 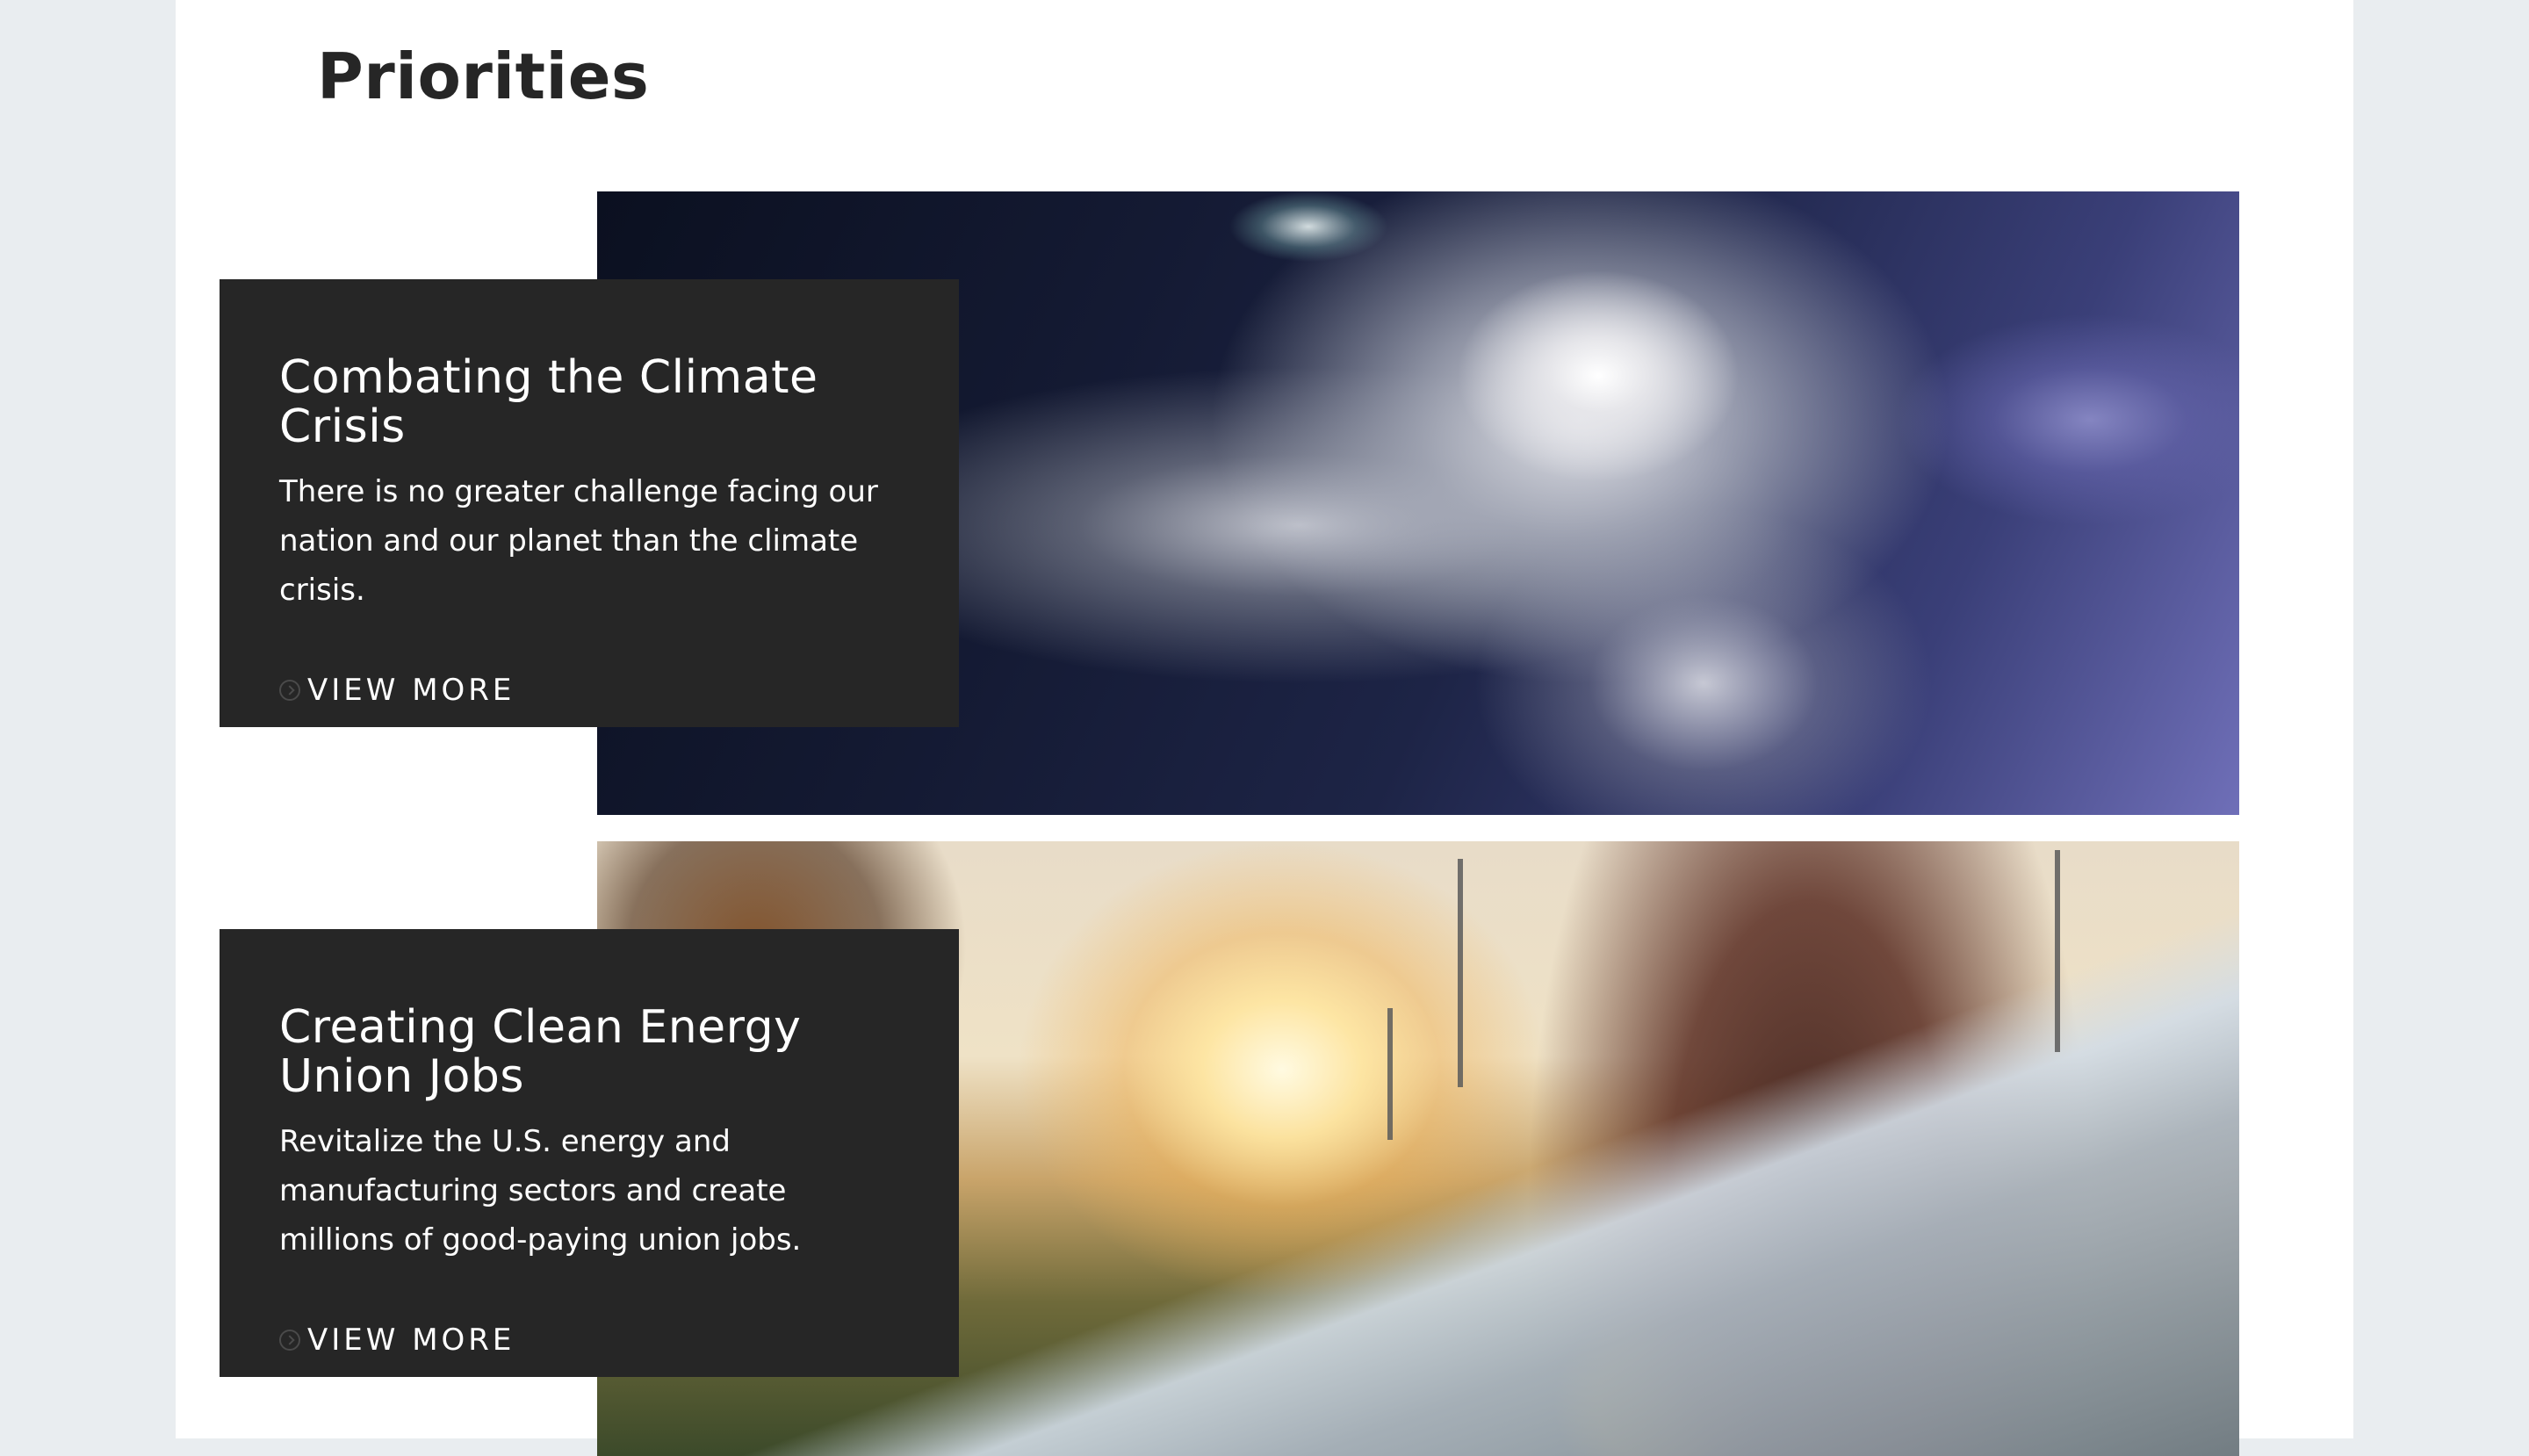 What do you see at coordinates (549, 402) in the screenshot?
I see `card-title: Combating the Climate Crisis` at bounding box center [549, 402].